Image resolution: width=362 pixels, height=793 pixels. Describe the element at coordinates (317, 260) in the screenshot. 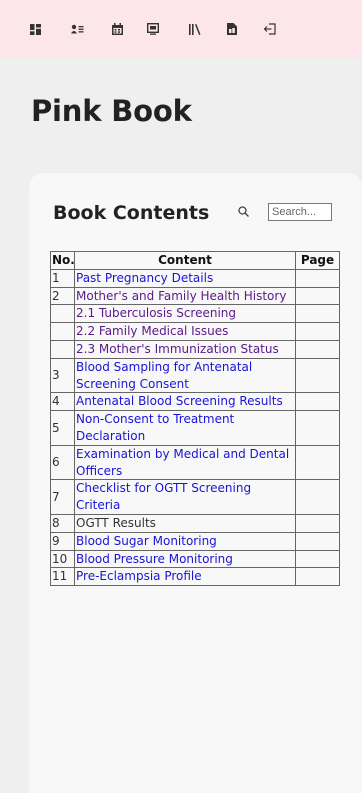

I see `column-header-page: Page` at that location.